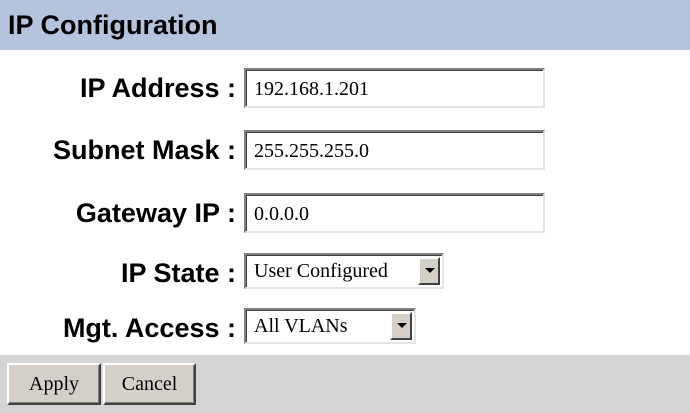  I want to click on mgt-access-selected-value: All VLANs, so click(301, 326).